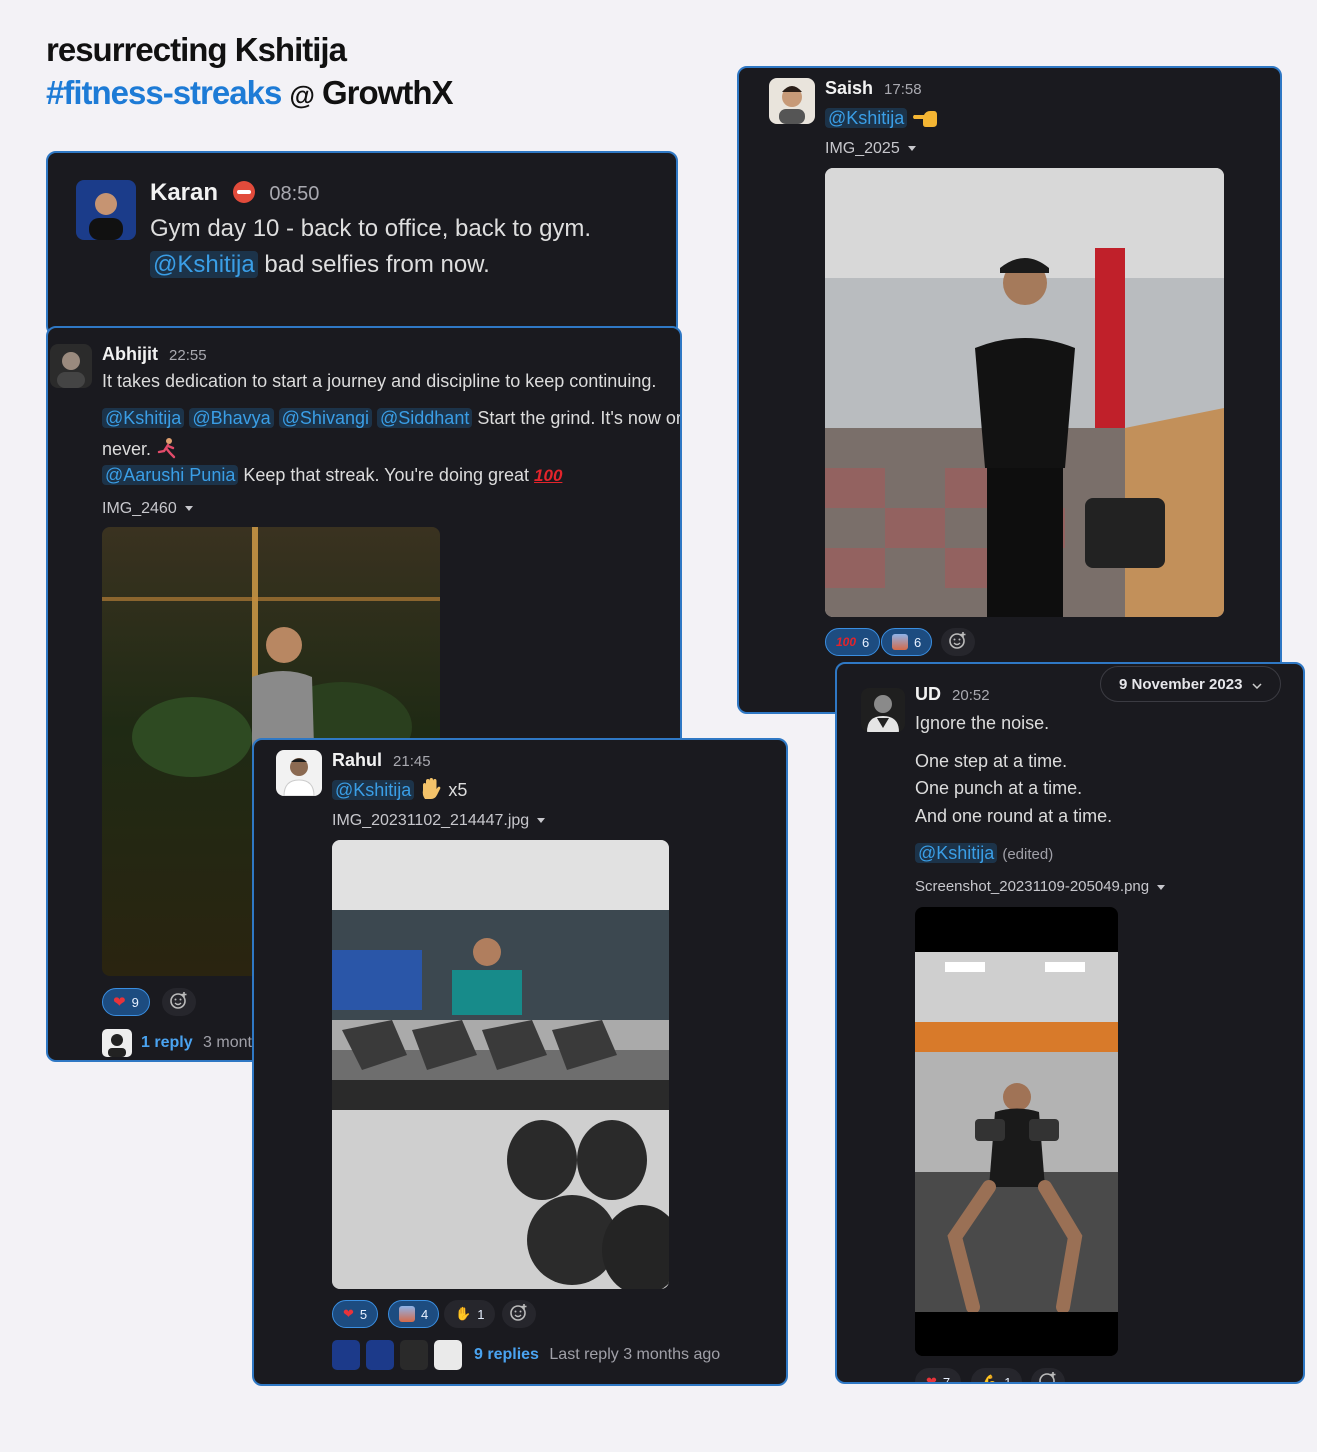 The height and width of the screenshot is (1452, 1317). Describe the element at coordinates (325, 418) in the screenshot. I see `mention-shivangi: @Shivangi` at that location.